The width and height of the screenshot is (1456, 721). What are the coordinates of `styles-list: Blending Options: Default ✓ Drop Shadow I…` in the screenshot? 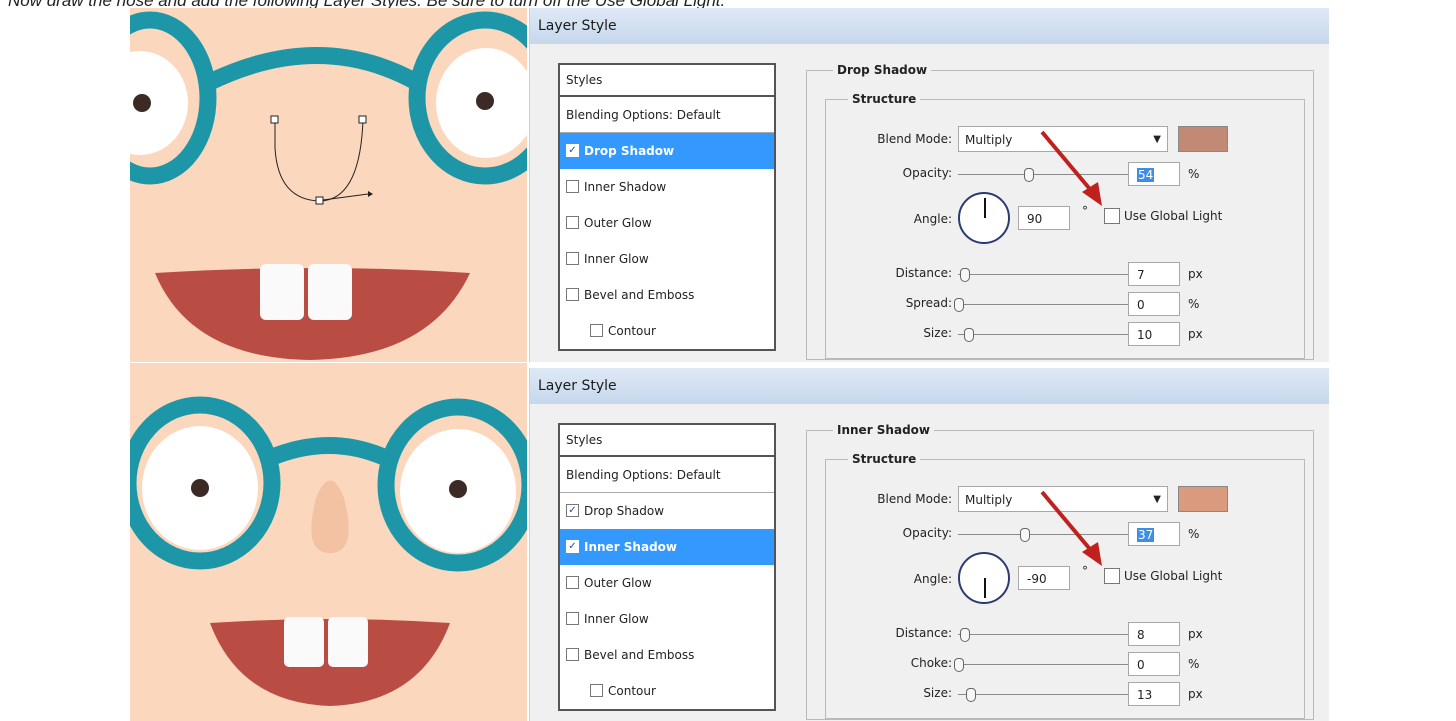 It's located at (667, 224).